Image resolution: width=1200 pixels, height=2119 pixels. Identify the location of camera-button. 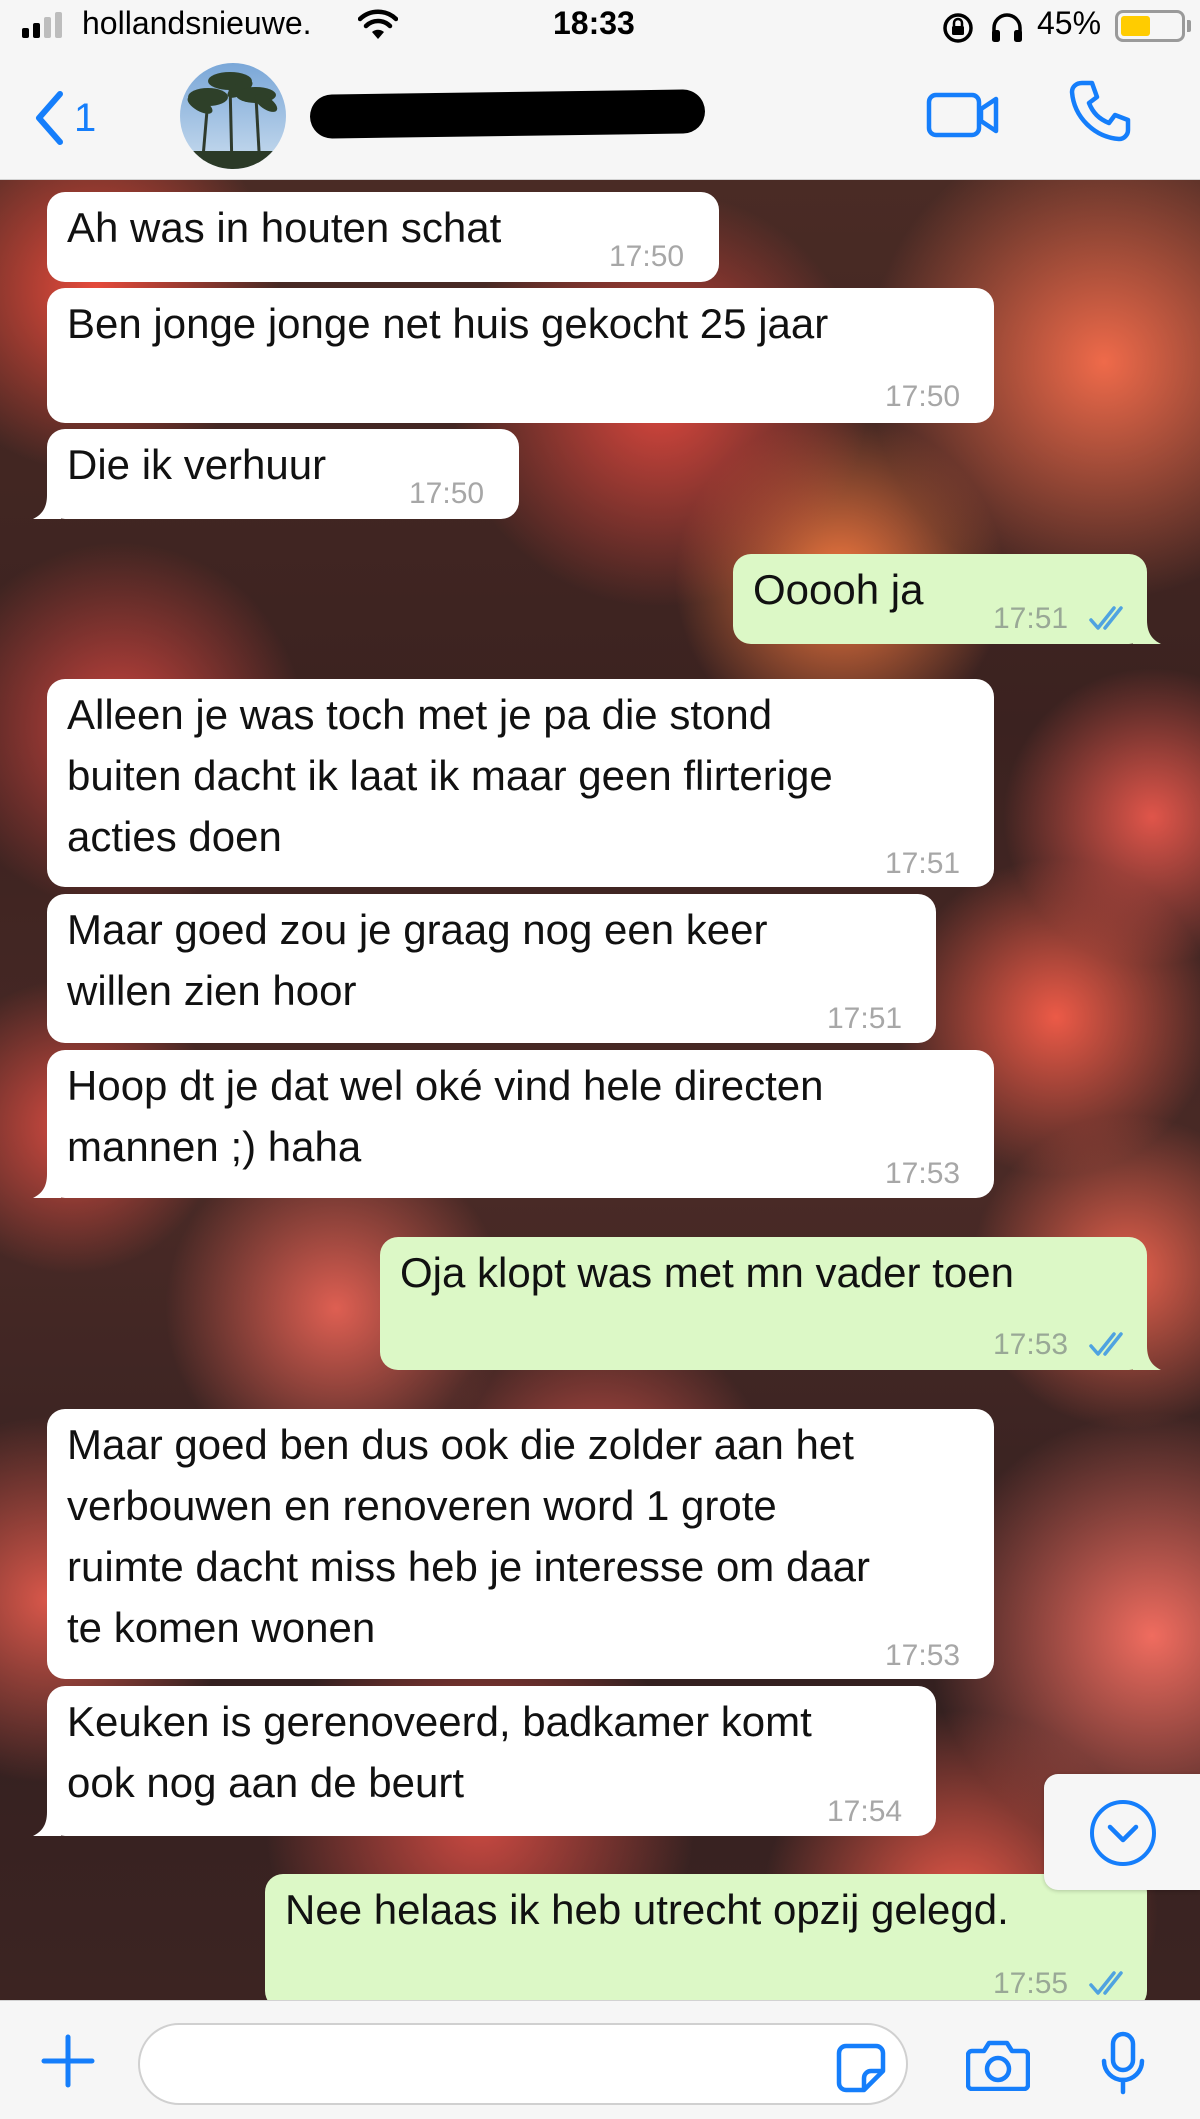
(998, 2067).